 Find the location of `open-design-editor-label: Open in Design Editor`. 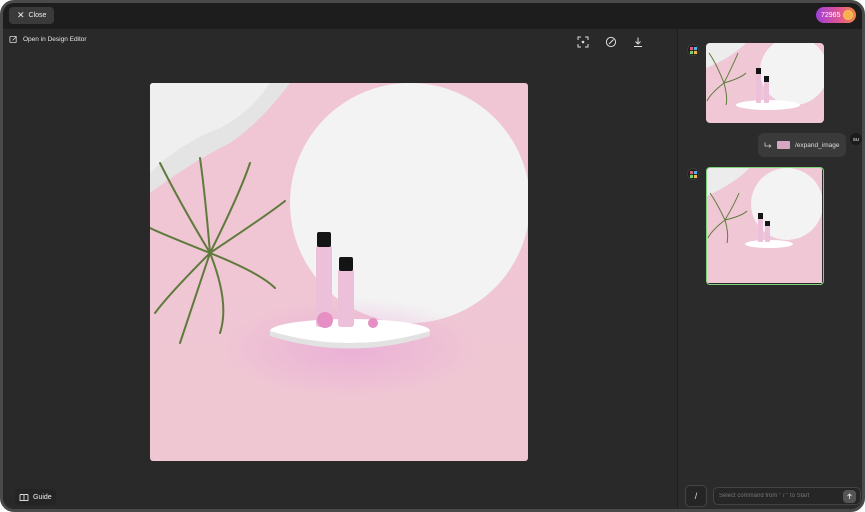

open-design-editor-label: Open in Design Editor is located at coordinates (55, 39).